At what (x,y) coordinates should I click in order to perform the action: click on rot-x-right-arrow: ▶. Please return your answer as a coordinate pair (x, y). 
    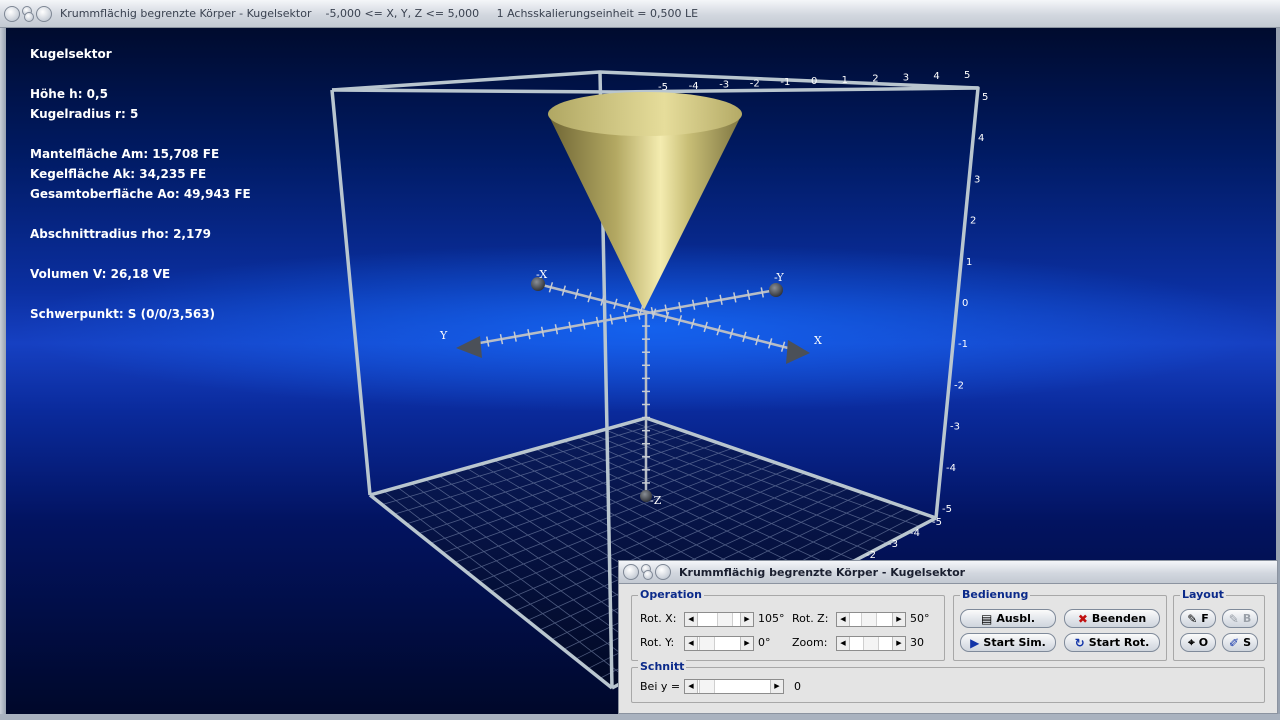
    Looking at the image, I should click on (746, 619).